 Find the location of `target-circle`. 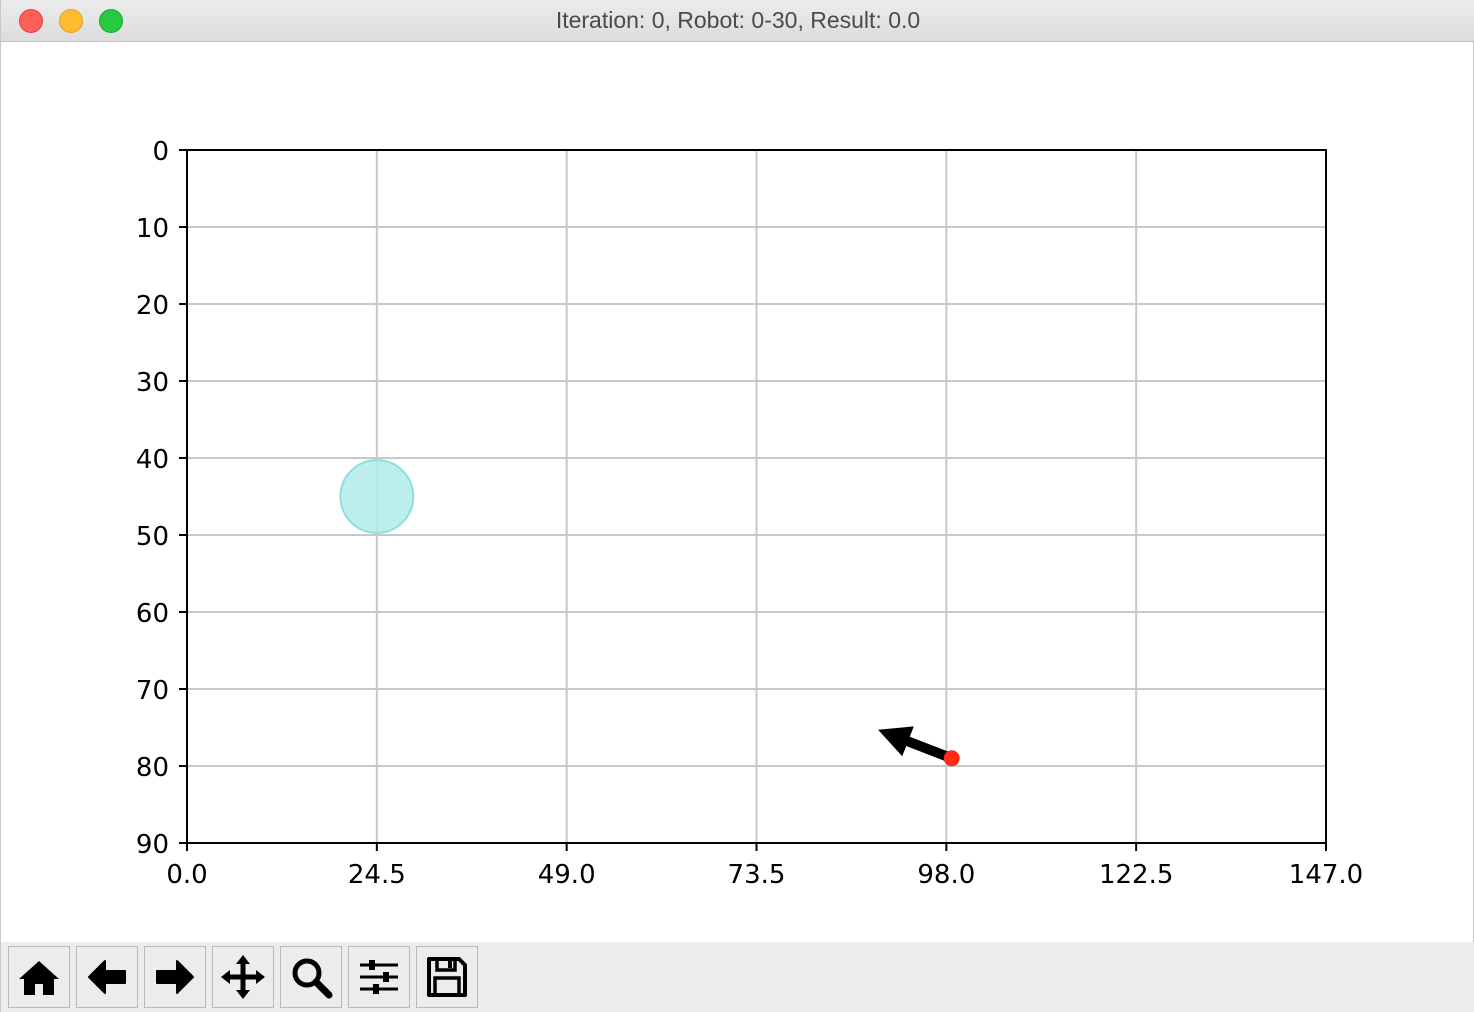

target-circle is located at coordinates (377, 496).